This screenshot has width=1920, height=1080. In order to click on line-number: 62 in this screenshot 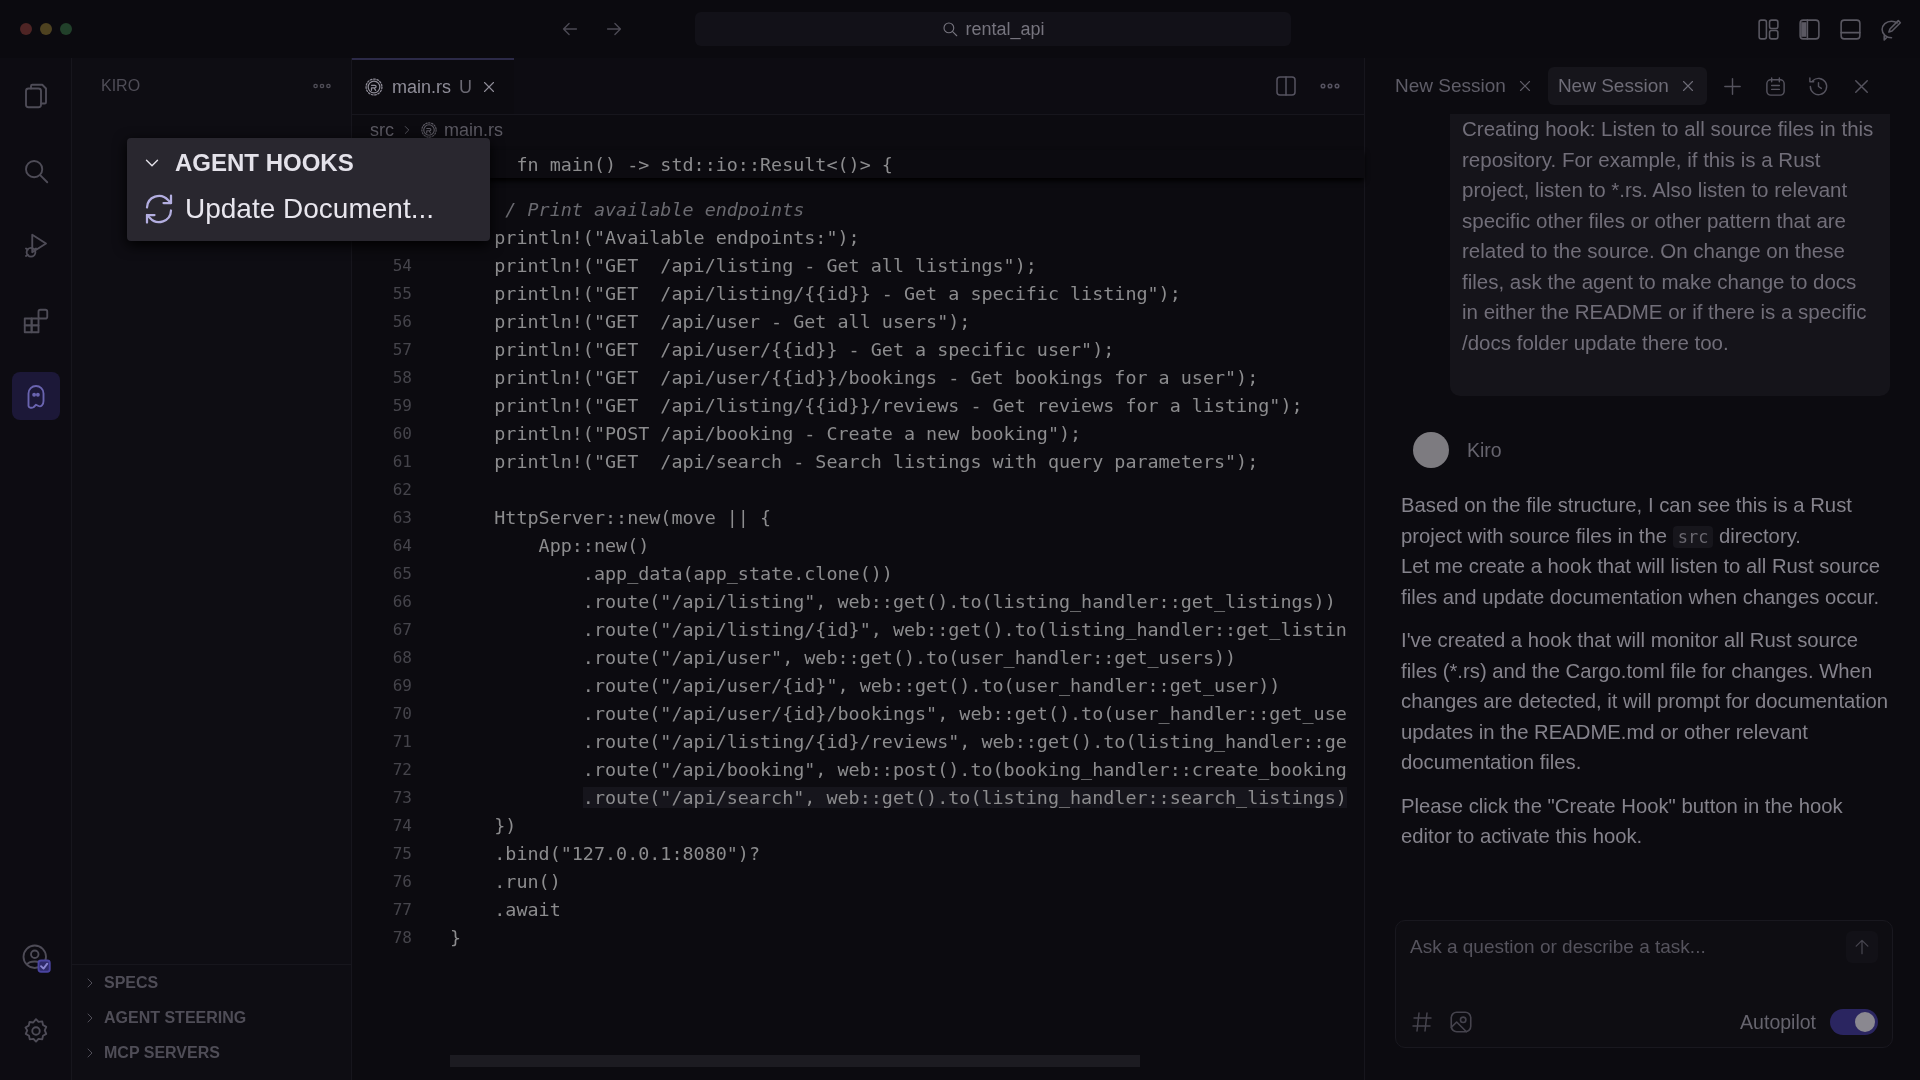, I will do `click(401, 489)`.